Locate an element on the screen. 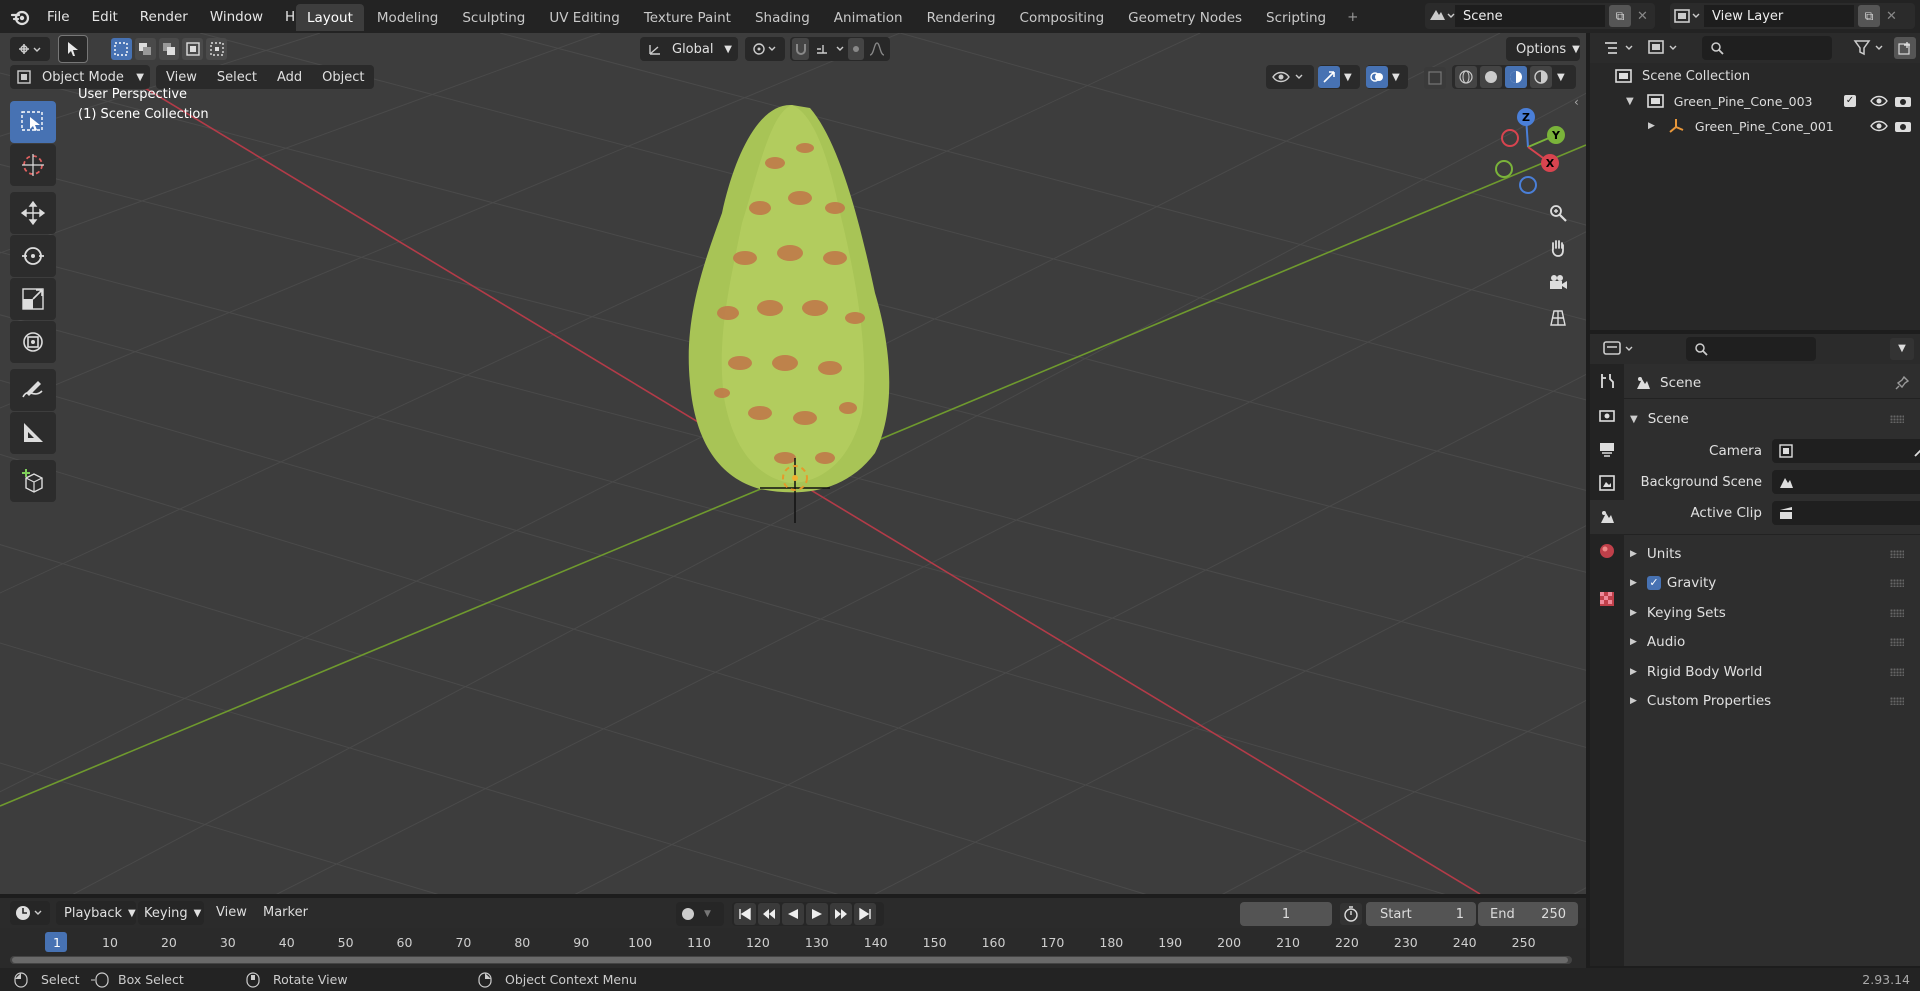  tab-compositing: Compositing is located at coordinates (1062, 17).